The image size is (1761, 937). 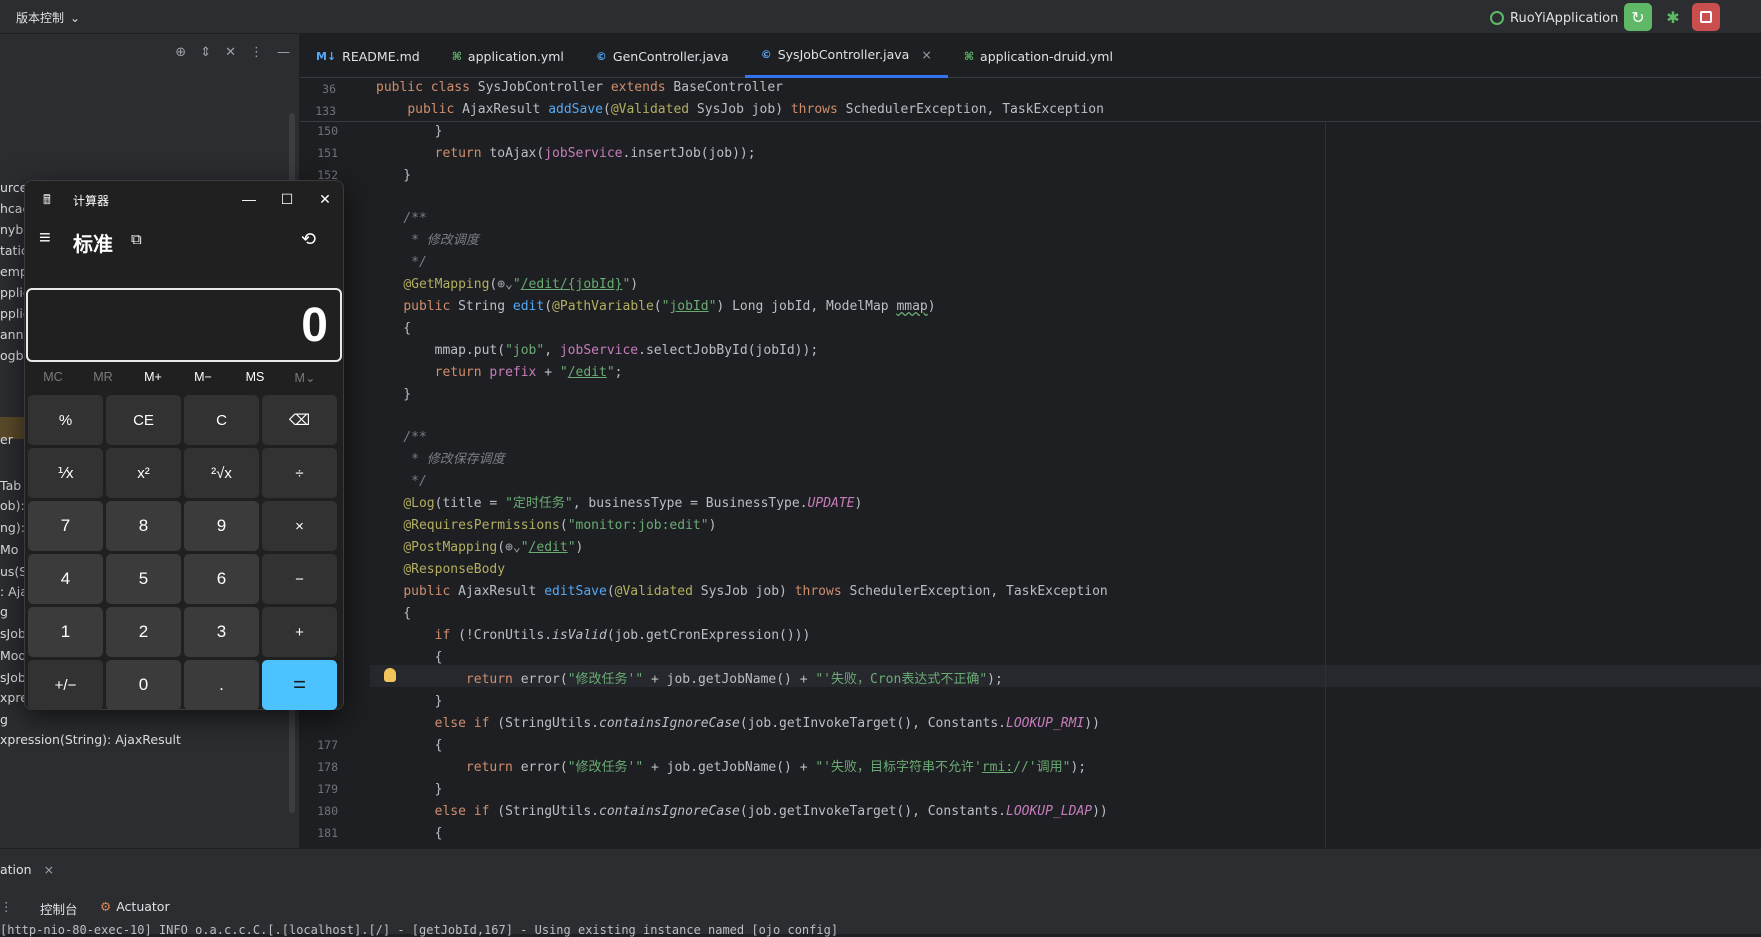 I want to click on keep-on-top-icon: ⧉, so click(x=136, y=239).